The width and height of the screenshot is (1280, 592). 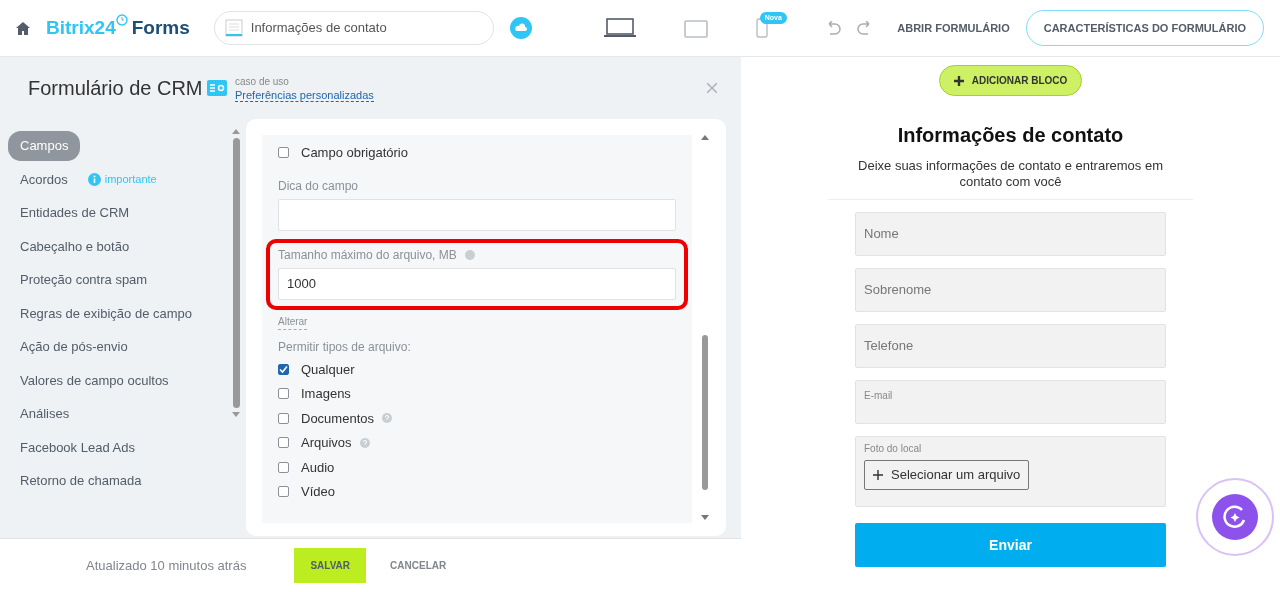 I want to click on sidebar-item: Regras de exibição de campo, so click(x=106, y=313).